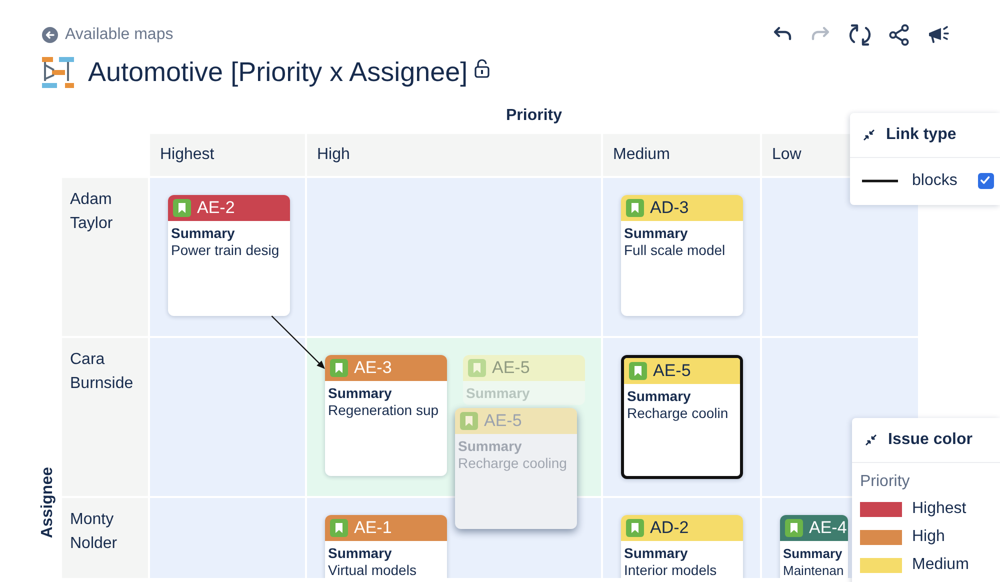  I want to click on legend-label: Highest, so click(939, 509).